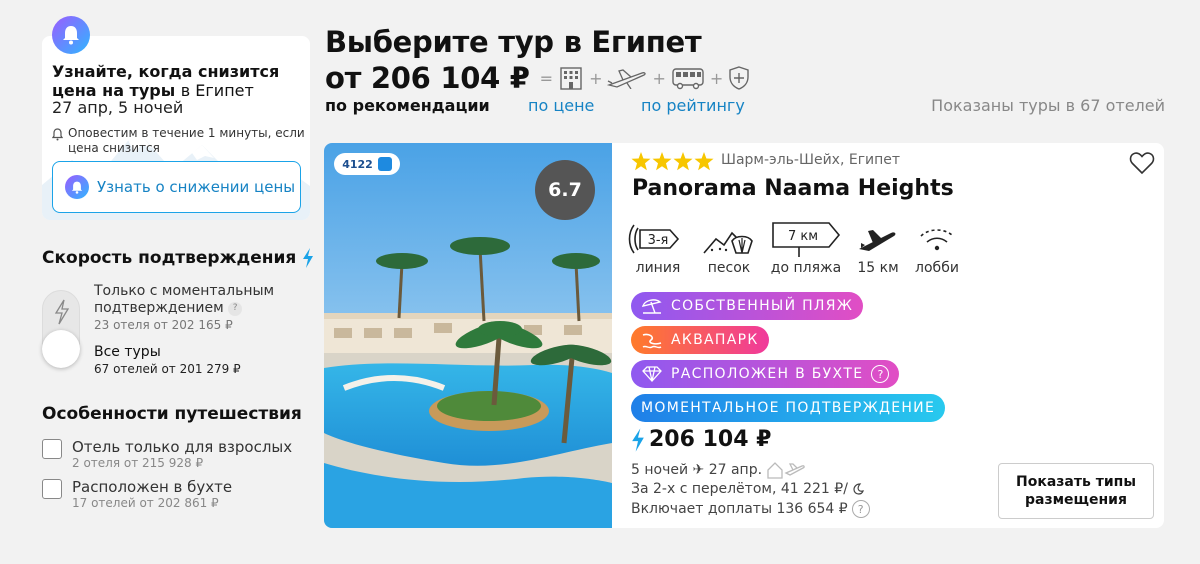 This screenshot has height=564, width=1200. I want to click on travel-features-heading: Особенности путешествия, so click(172, 414).